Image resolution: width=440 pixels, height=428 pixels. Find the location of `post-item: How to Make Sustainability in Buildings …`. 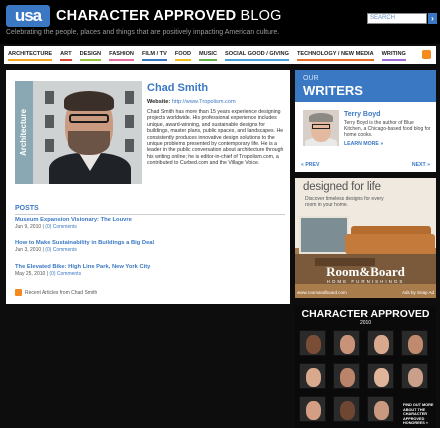

post-item: How to Make Sustainability in Buildings … is located at coordinates (145, 246).